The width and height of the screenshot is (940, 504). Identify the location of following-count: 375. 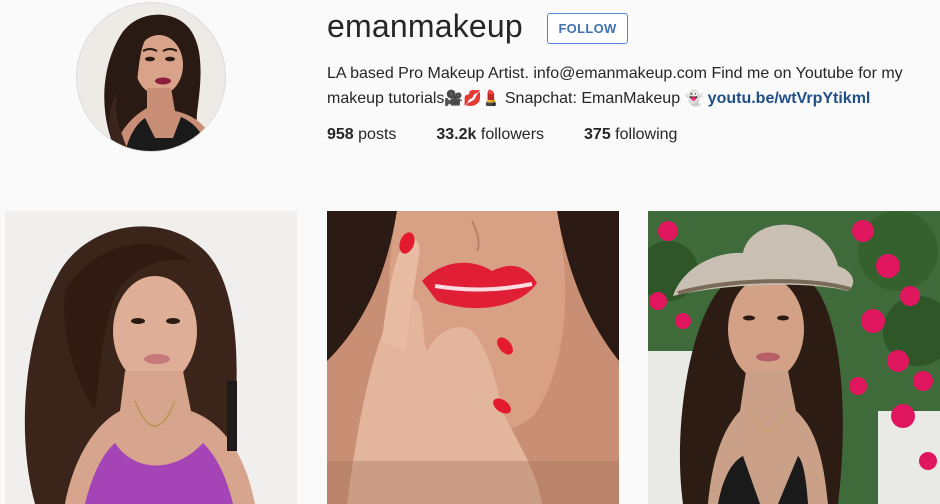
(597, 134).